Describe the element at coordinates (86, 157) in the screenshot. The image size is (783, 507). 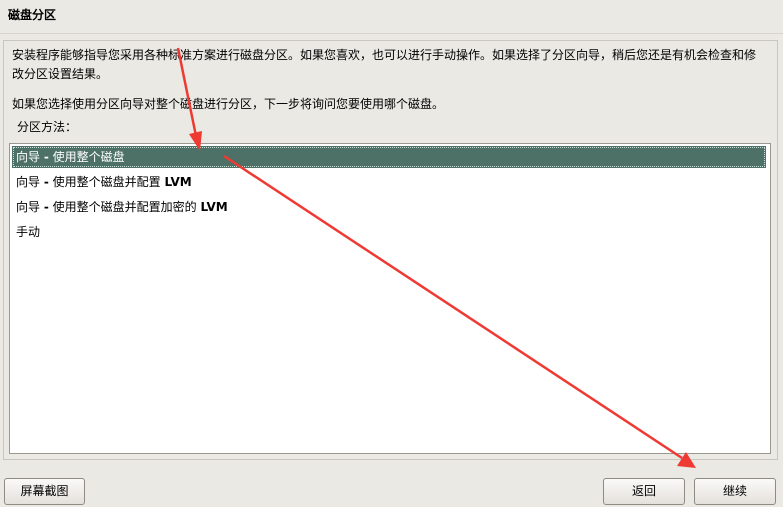
I see `option-text: 使用整个磁盘` at that location.